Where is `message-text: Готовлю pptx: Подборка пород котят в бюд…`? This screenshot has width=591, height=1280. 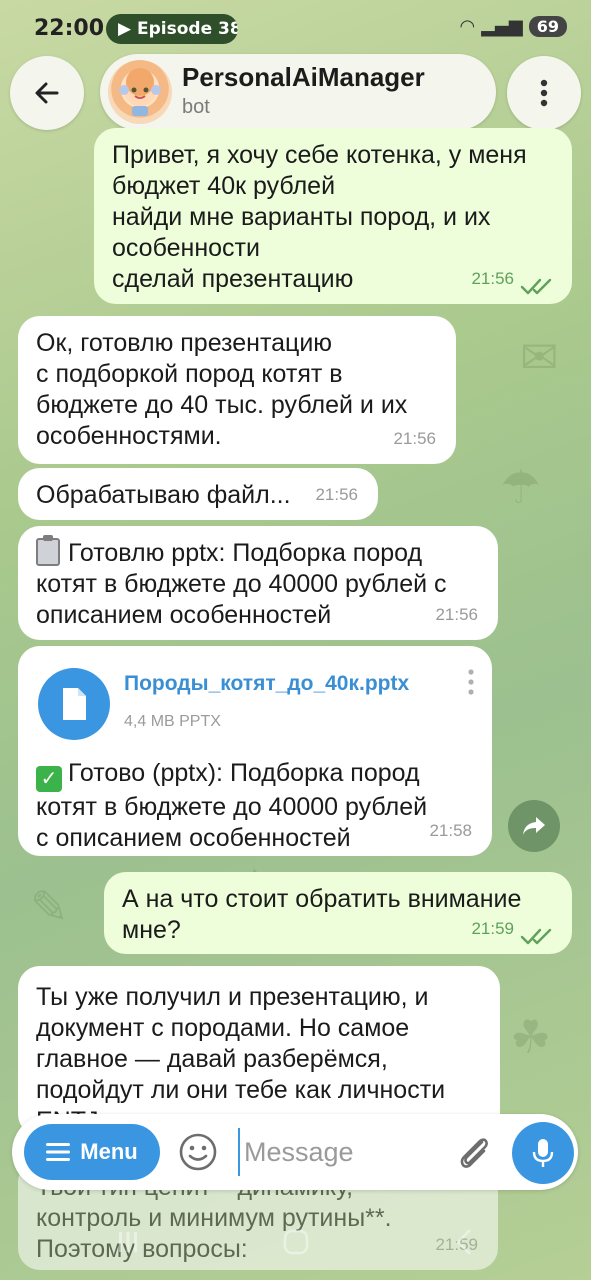 message-text: Готовлю pptx: Подборка пород котят в бюд… is located at coordinates (258, 583).